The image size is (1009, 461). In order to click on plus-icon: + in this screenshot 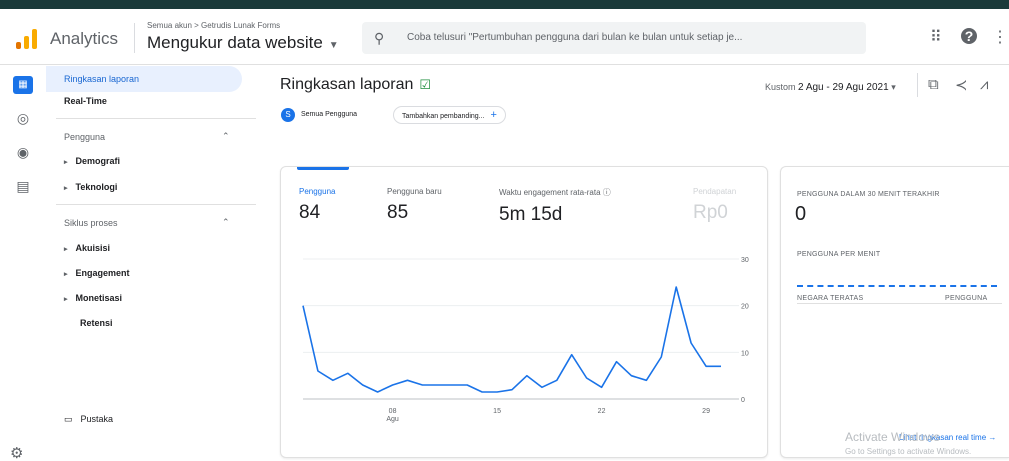, I will do `click(493, 115)`.